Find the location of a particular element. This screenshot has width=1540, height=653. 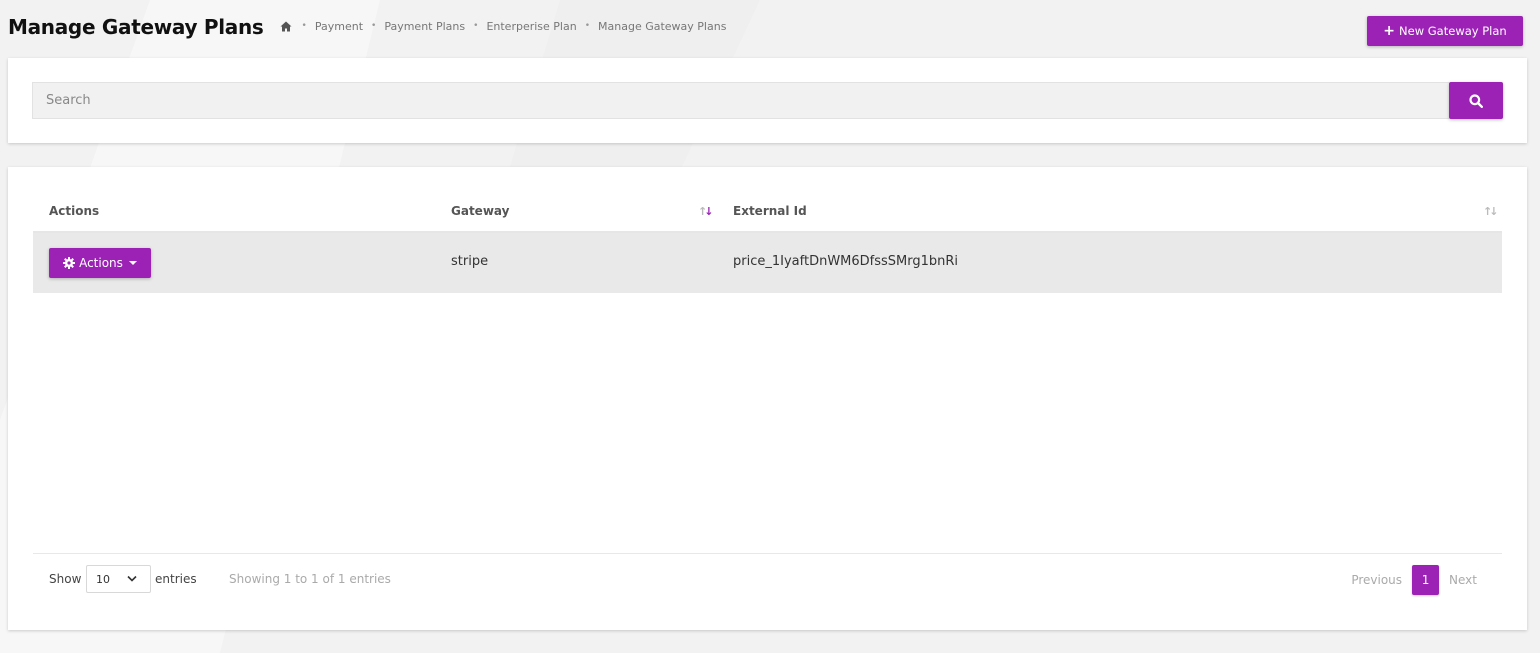

search-card is located at coordinates (767, 100).